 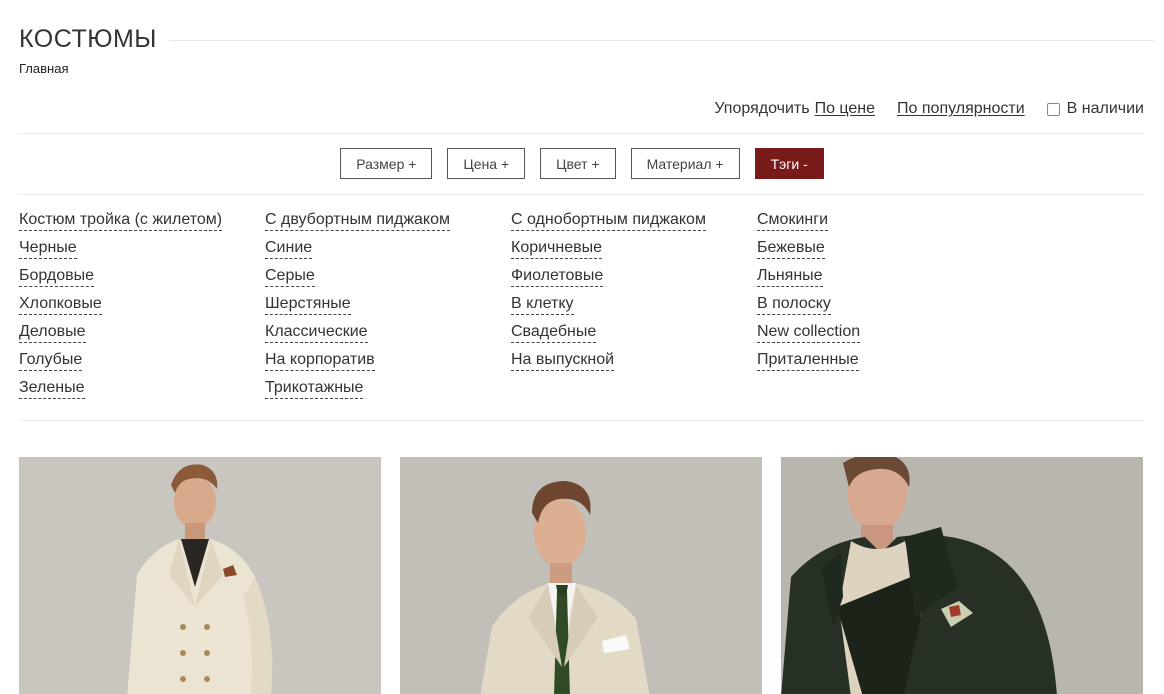 I want to click on tag-link: Свадебные, so click(x=634, y=336).